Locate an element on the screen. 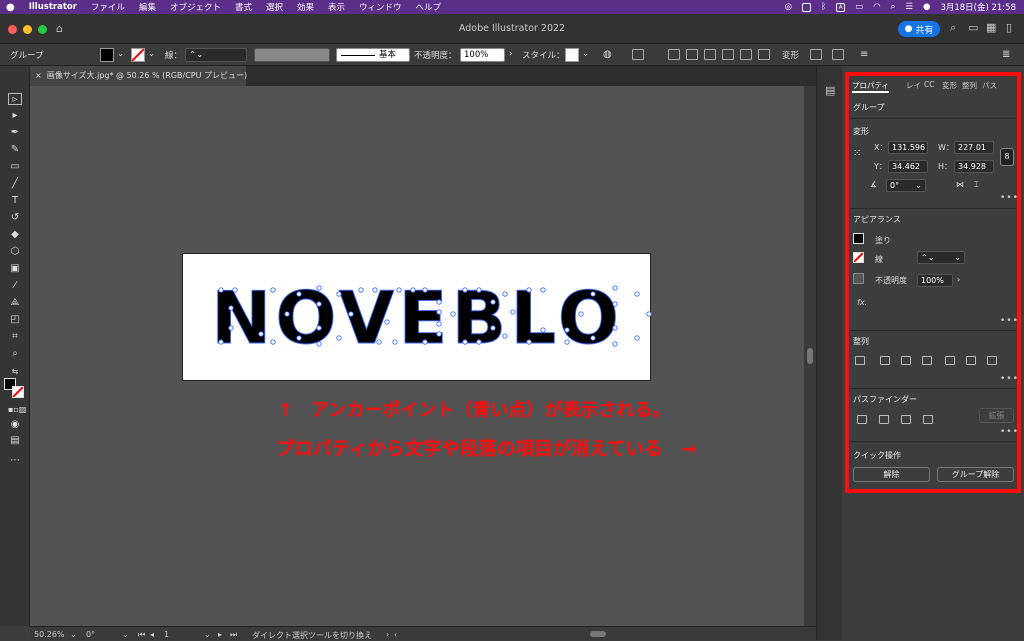  align-to-icon is located at coordinates (638, 54).